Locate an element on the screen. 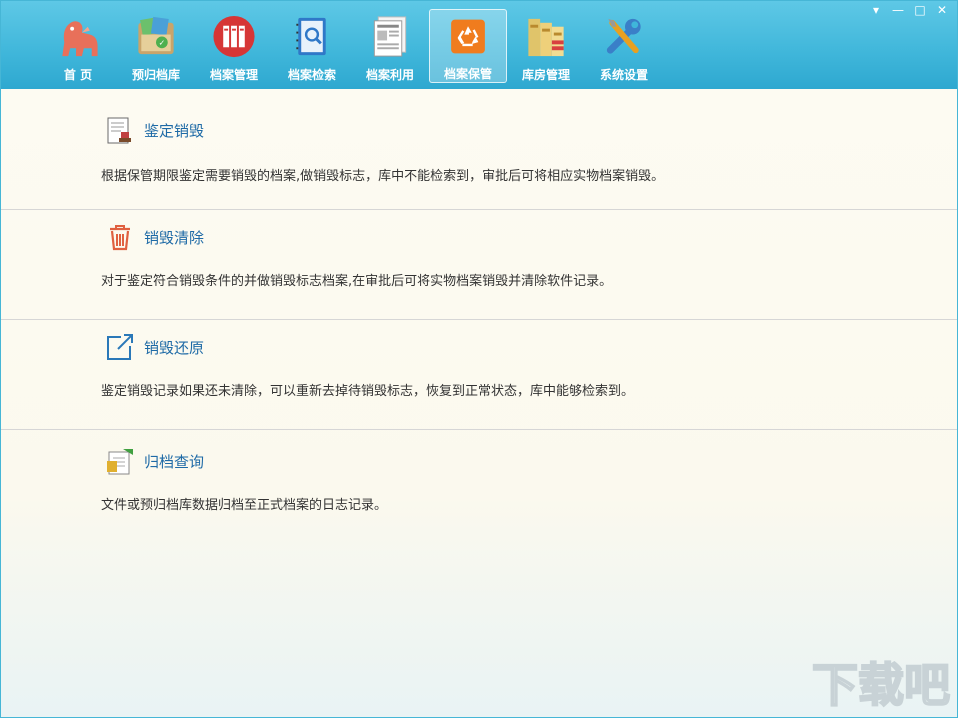  archive-search-icon is located at coordinates (311, 36).